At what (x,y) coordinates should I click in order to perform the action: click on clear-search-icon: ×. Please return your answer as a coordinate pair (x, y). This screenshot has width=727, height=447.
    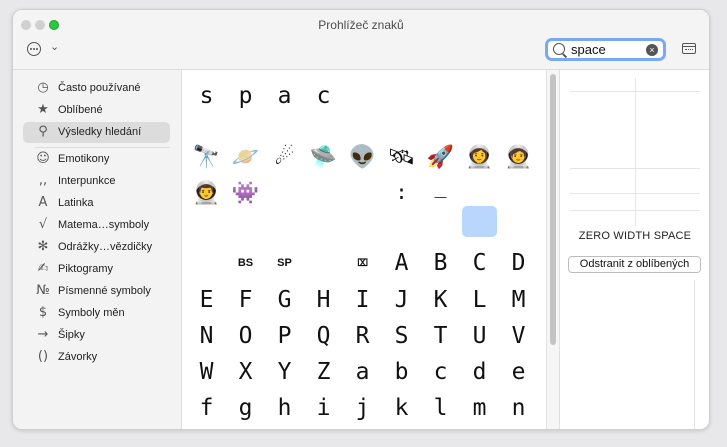
    Looking at the image, I should click on (652, 50).